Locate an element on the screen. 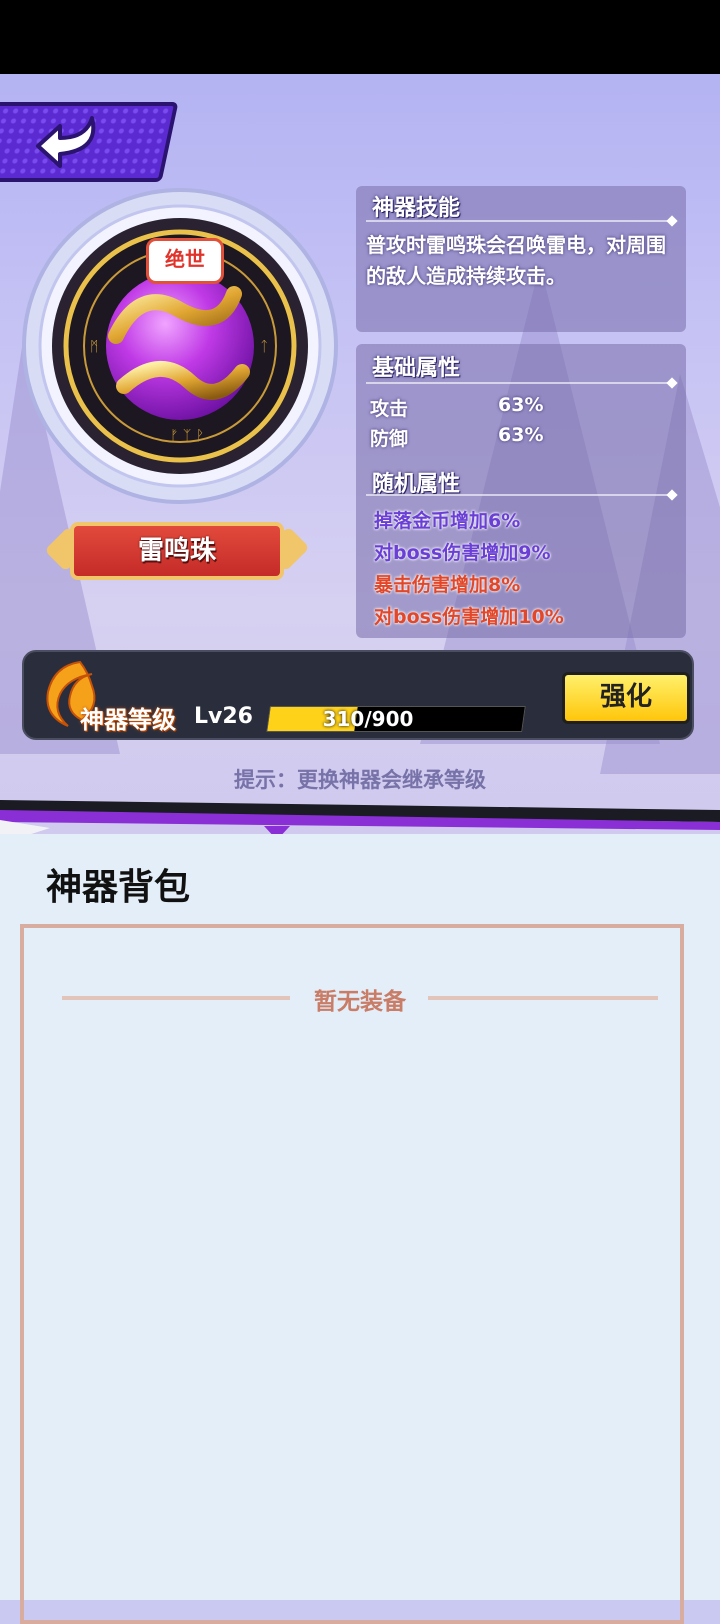 This screenshot has height=1624, width=720. stat-defense: 防御 63% is located at coordinates (456, 437).